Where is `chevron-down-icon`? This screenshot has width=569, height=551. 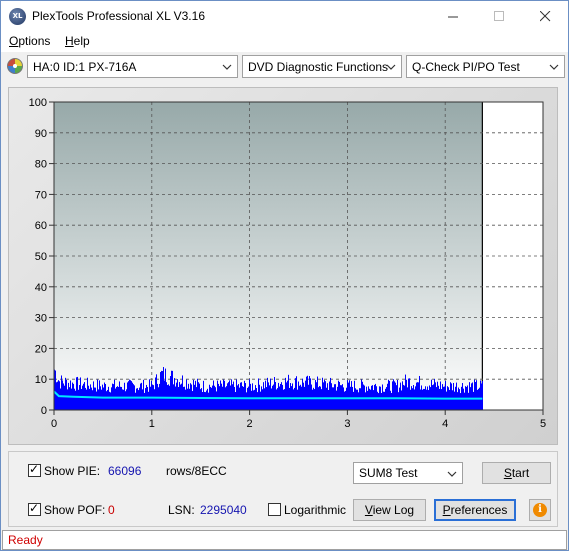 chevron-down-icon is located at coordinates (554, 66).